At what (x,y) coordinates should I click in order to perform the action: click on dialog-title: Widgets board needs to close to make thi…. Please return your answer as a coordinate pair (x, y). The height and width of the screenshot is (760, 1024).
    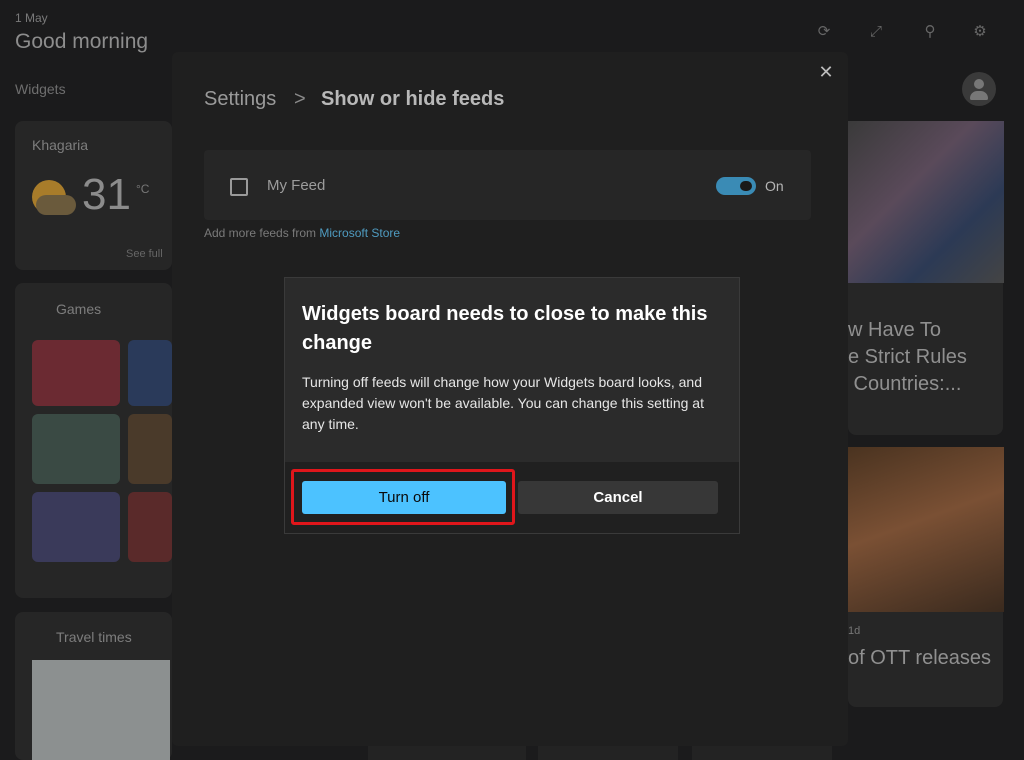
    Looking at the image, I should click on (505, 328).